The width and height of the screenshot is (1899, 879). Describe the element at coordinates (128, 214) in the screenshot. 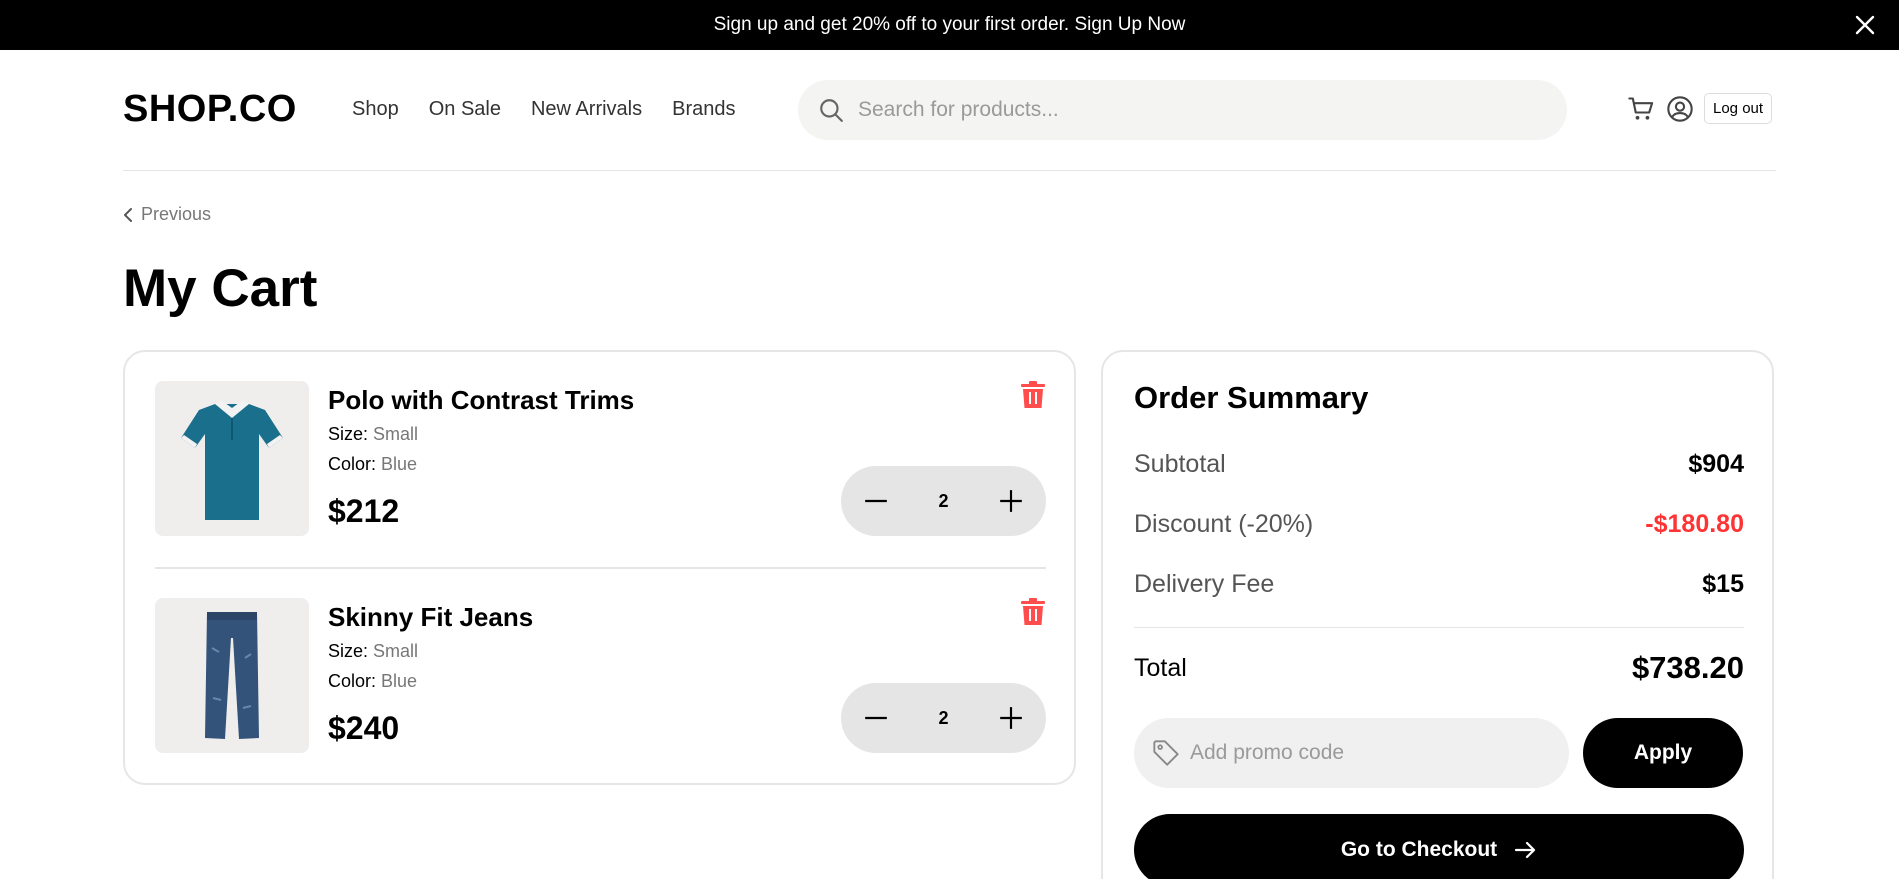

I see `chevron-left-icon` at that location.